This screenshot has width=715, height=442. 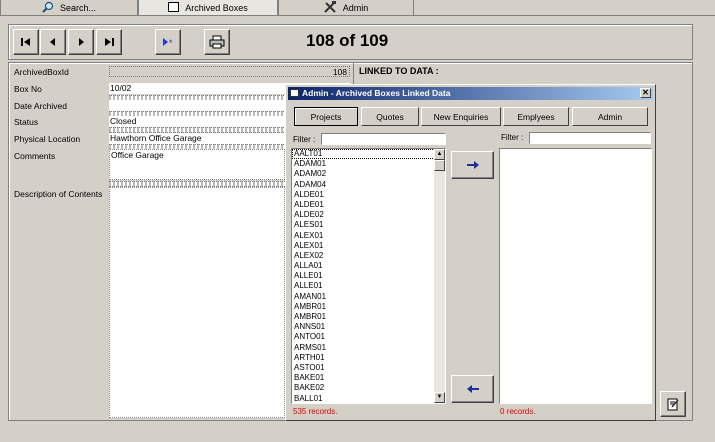 I want to click on tab-emplyees: Emplyees, so click(x=536, y=116).